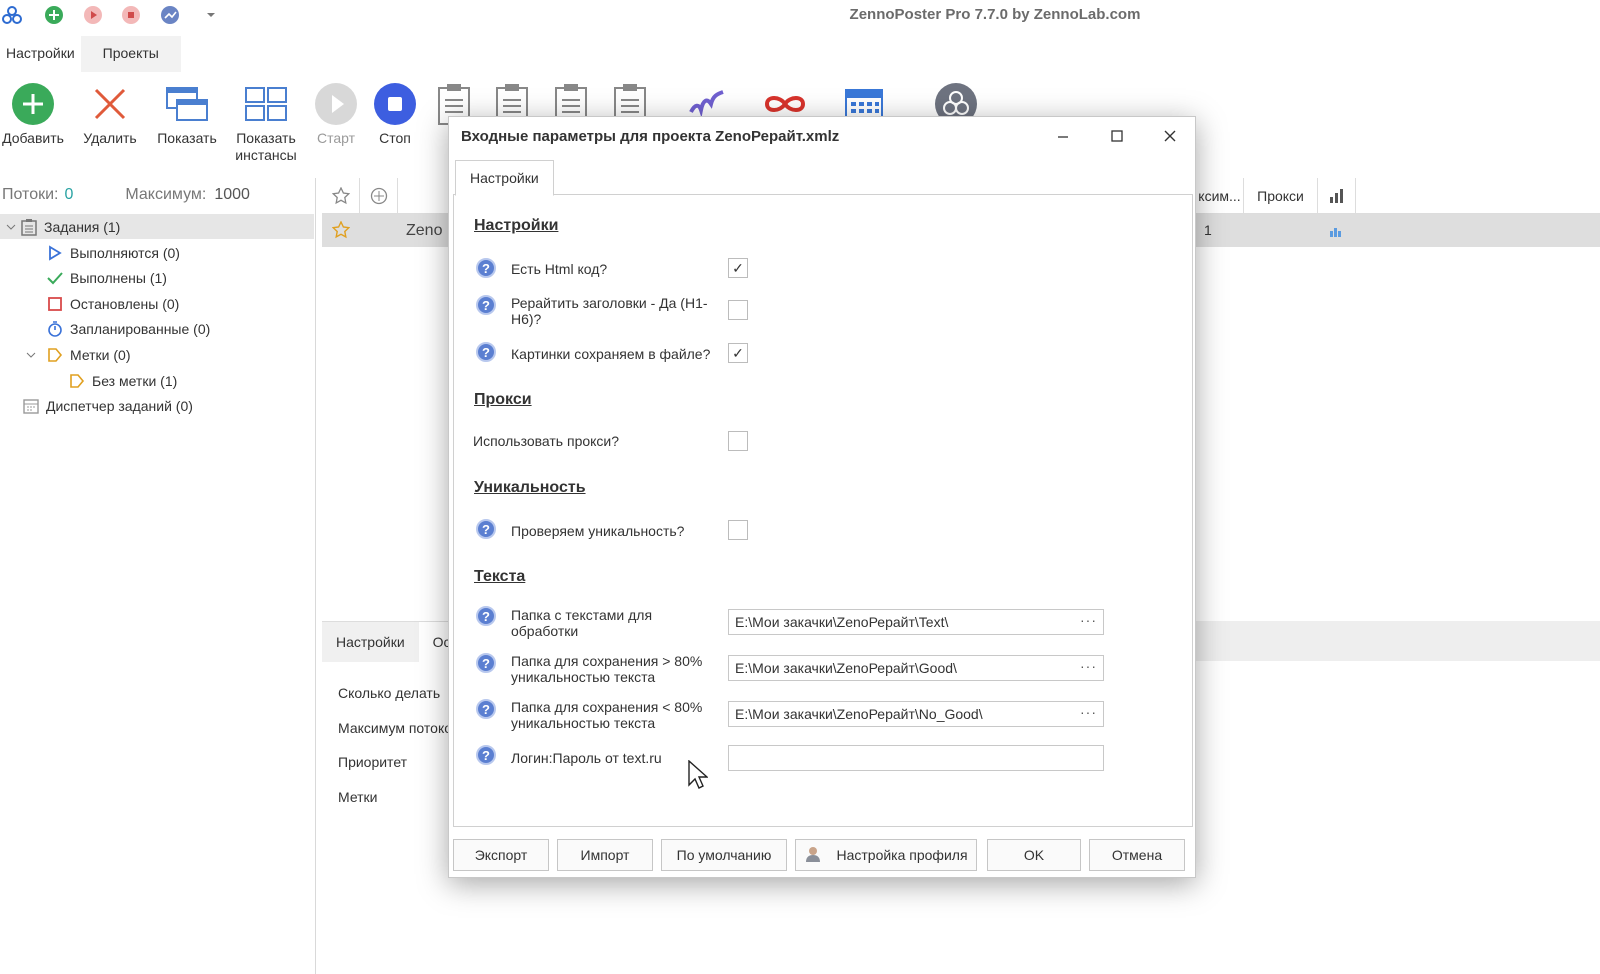  Describe the element at coordinates (859, 714) in the screenshot. I see `bad-folder-value: E:\Мои закачки\ZenoРерайт\No_Good\` at that location.